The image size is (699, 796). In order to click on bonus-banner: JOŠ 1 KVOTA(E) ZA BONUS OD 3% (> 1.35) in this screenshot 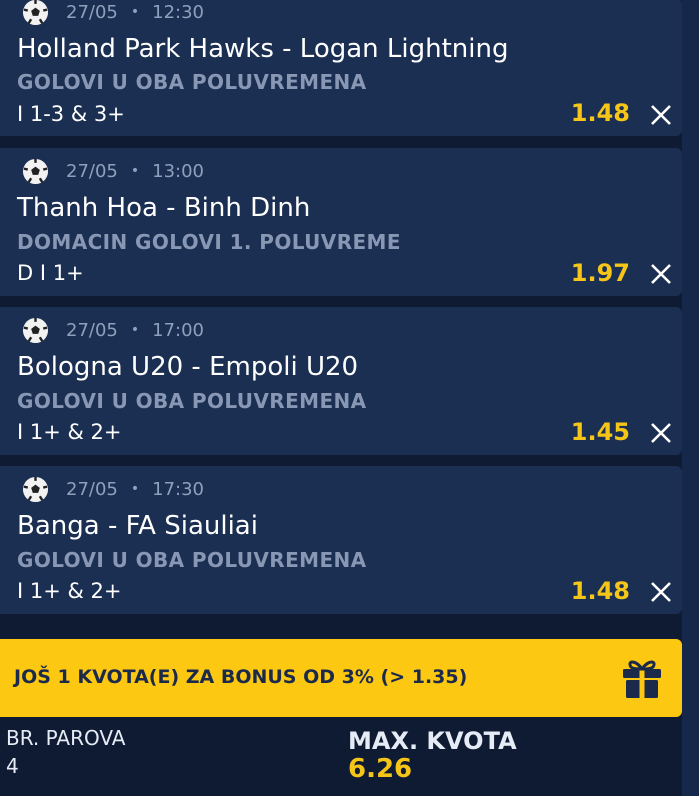, I will do `click(341, 678)`.